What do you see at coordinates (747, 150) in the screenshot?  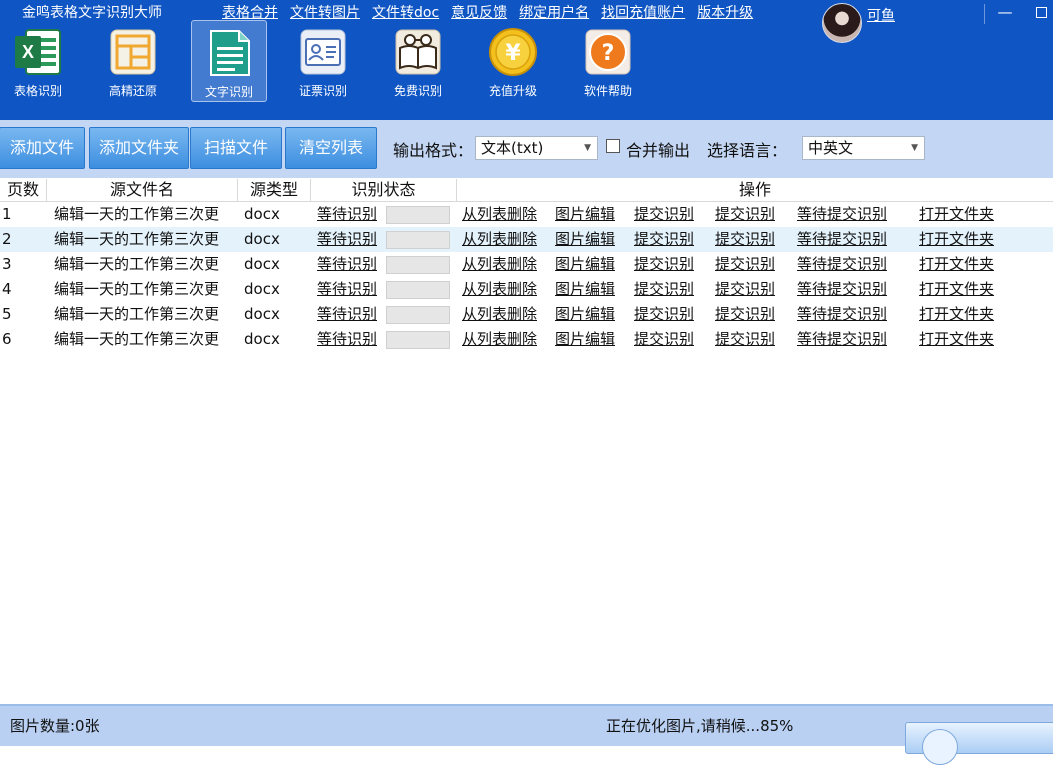 I see `language-label: 选择语言：` at bounding box center [747, 150].